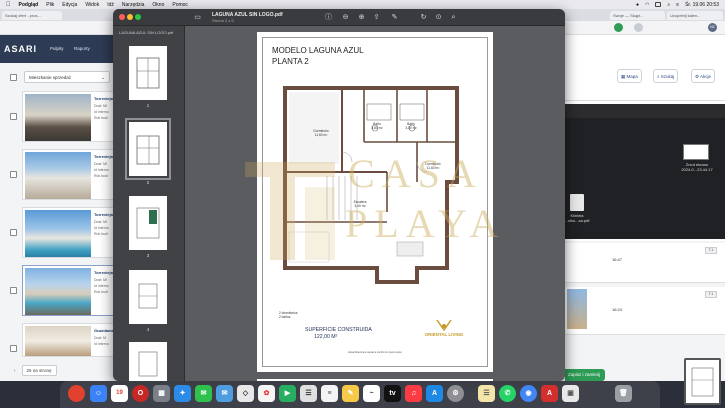  What do you see at coordinates (76, 393) in the screenshot?
I see `app-icon-flower` at bounding box center [76, 393].